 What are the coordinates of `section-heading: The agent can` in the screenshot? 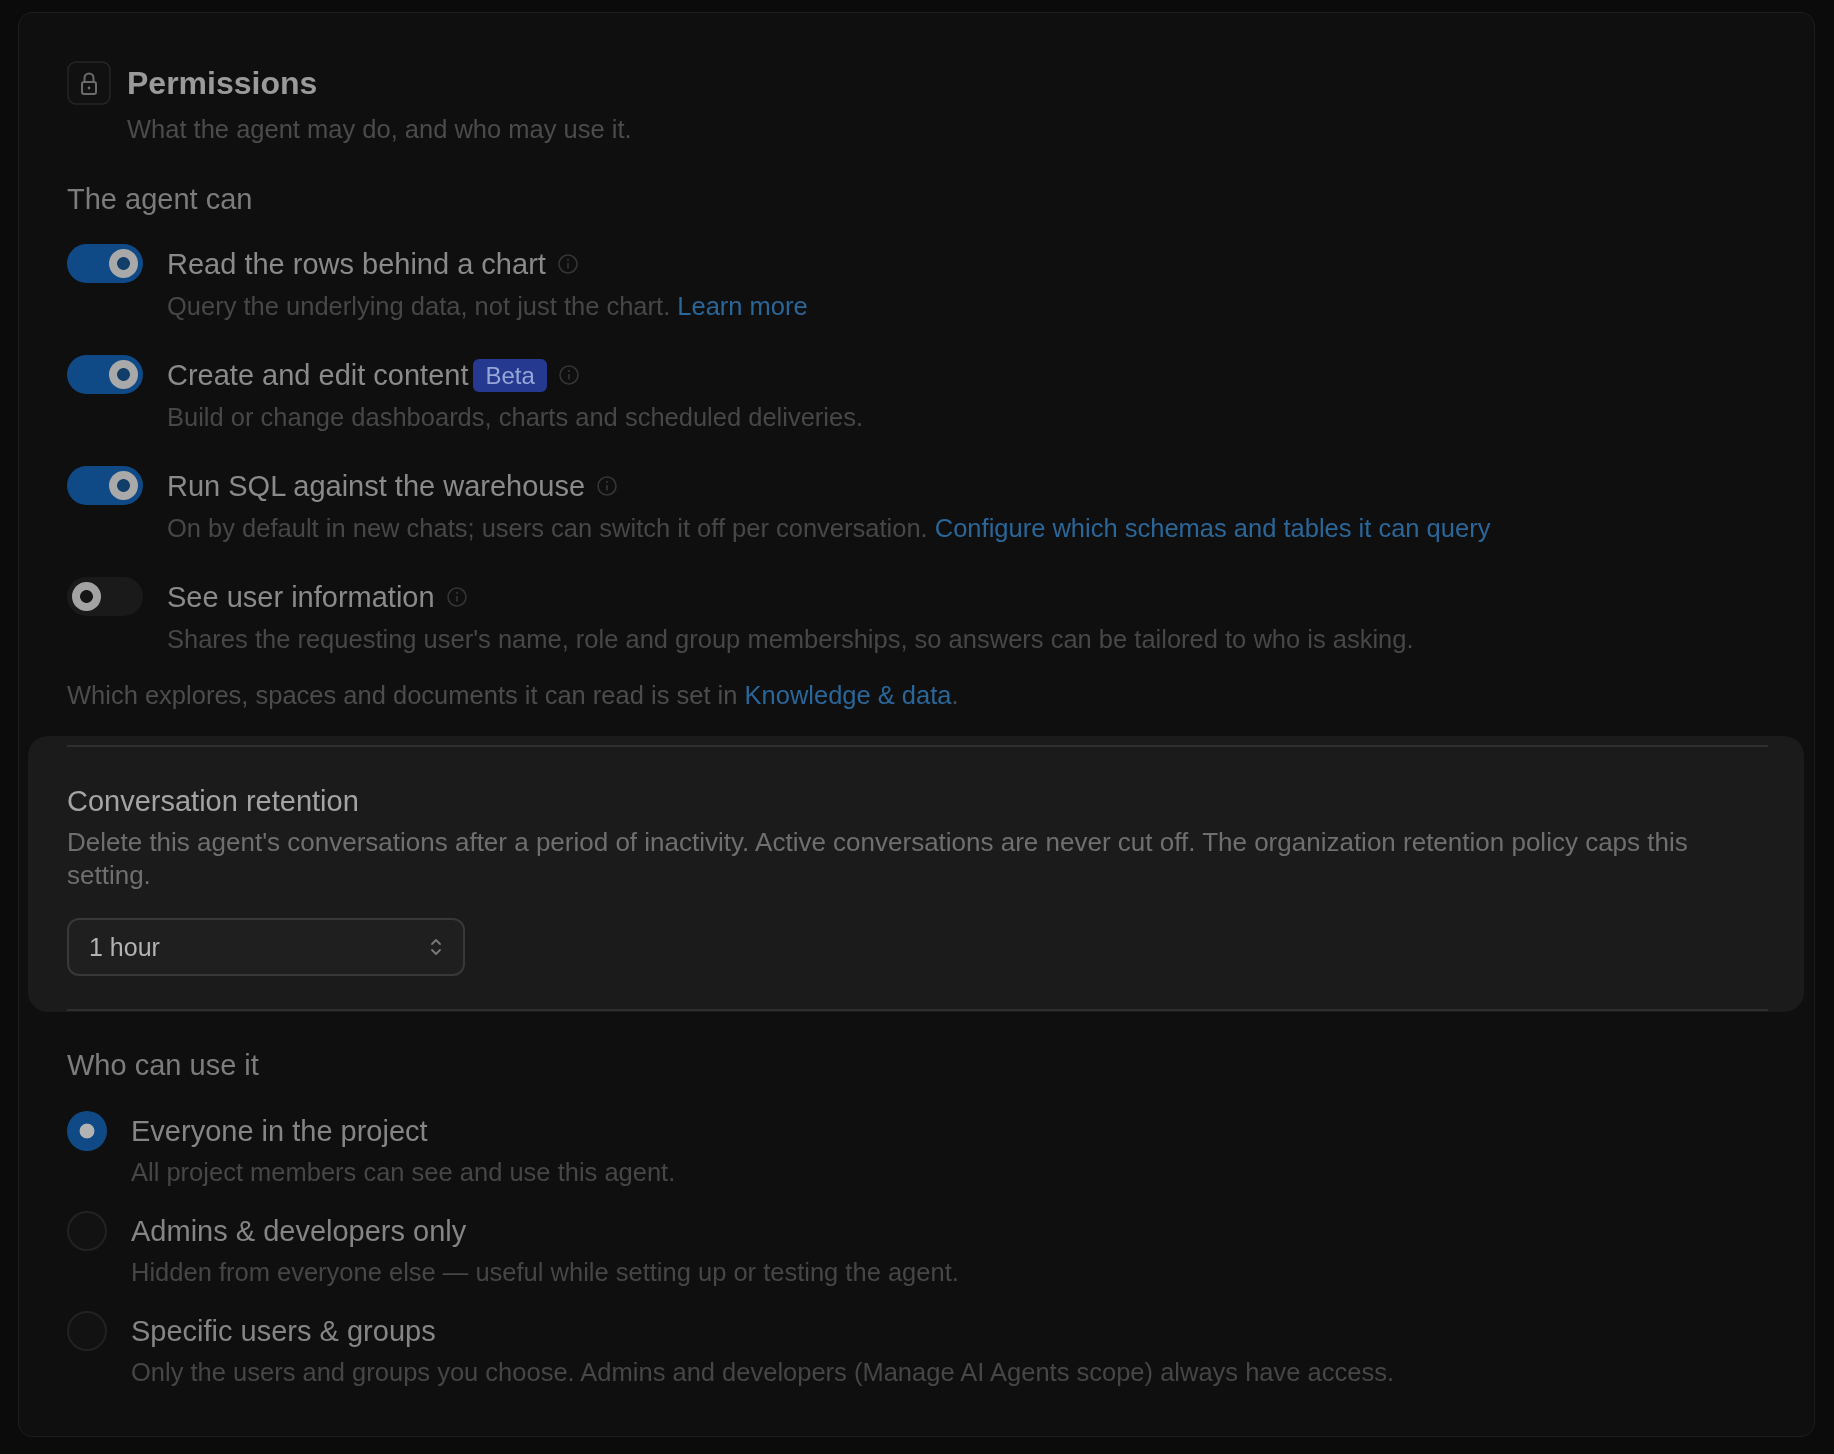 It's located at (160, 199).